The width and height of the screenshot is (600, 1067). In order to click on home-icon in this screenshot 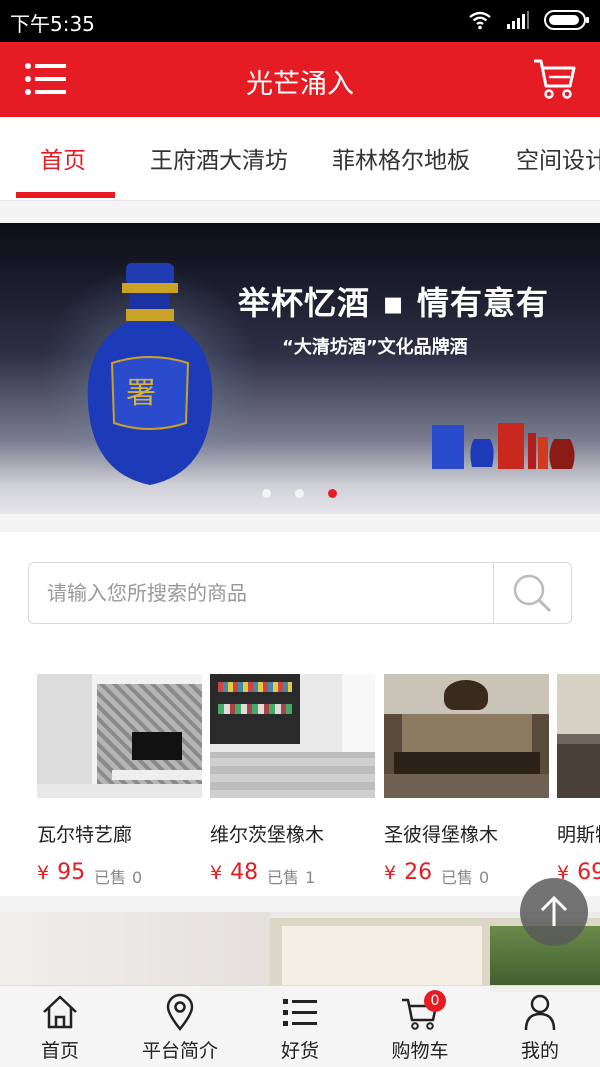, I will do `click(60, 1012)`.